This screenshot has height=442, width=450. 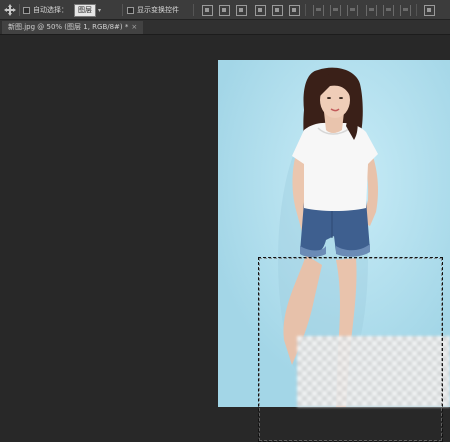 I want to click on distribute-left-icon, so click(x=371, y=10).